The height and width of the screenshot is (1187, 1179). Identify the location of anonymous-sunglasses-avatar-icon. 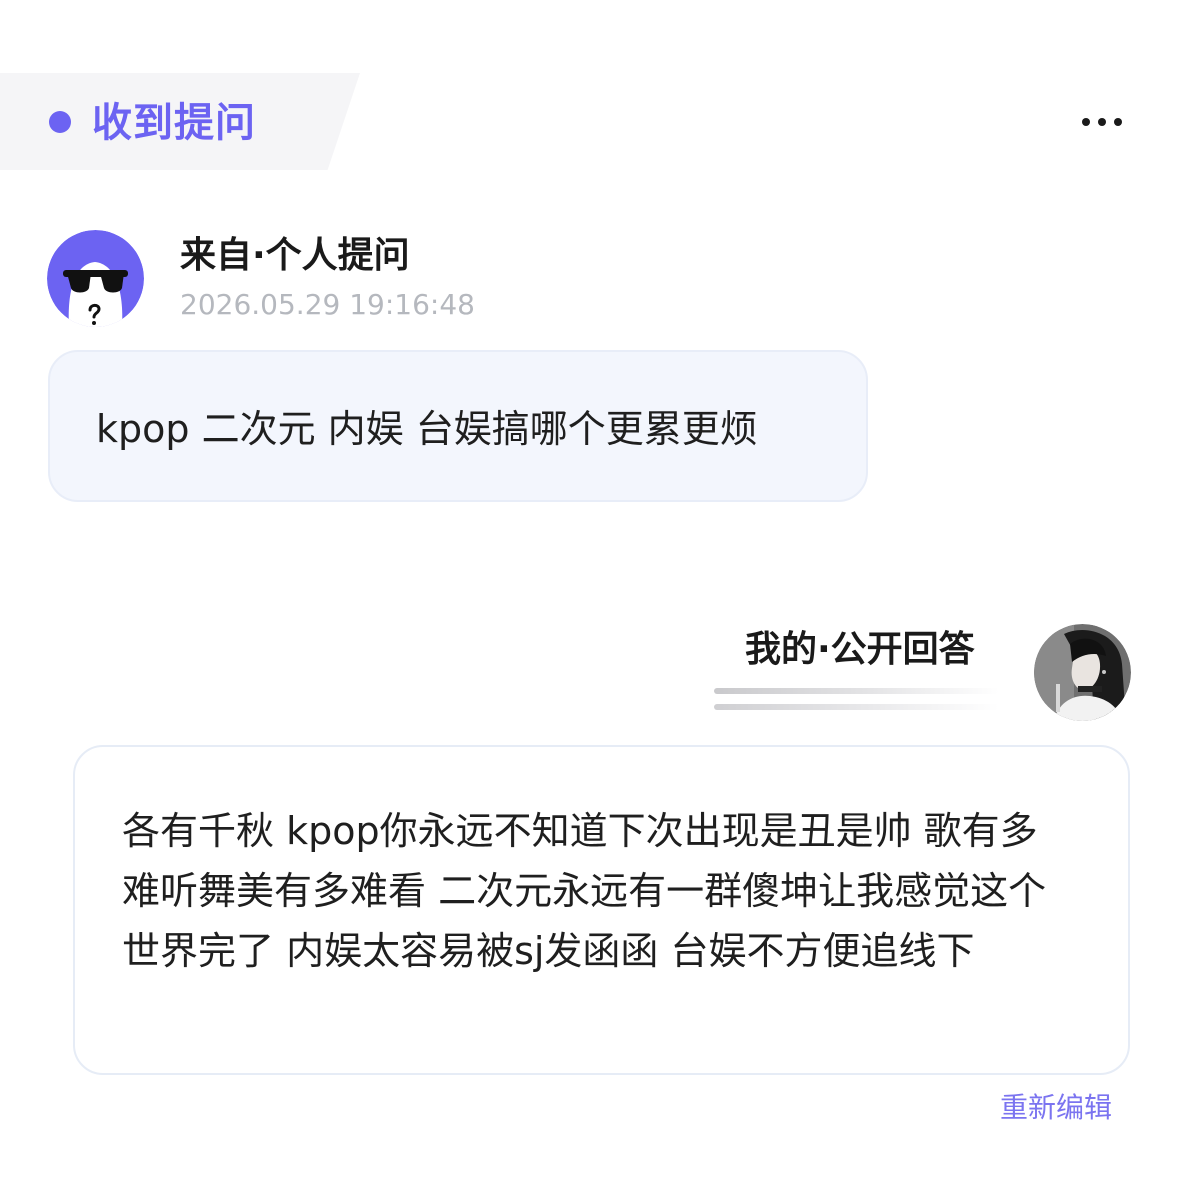
(95, 278).